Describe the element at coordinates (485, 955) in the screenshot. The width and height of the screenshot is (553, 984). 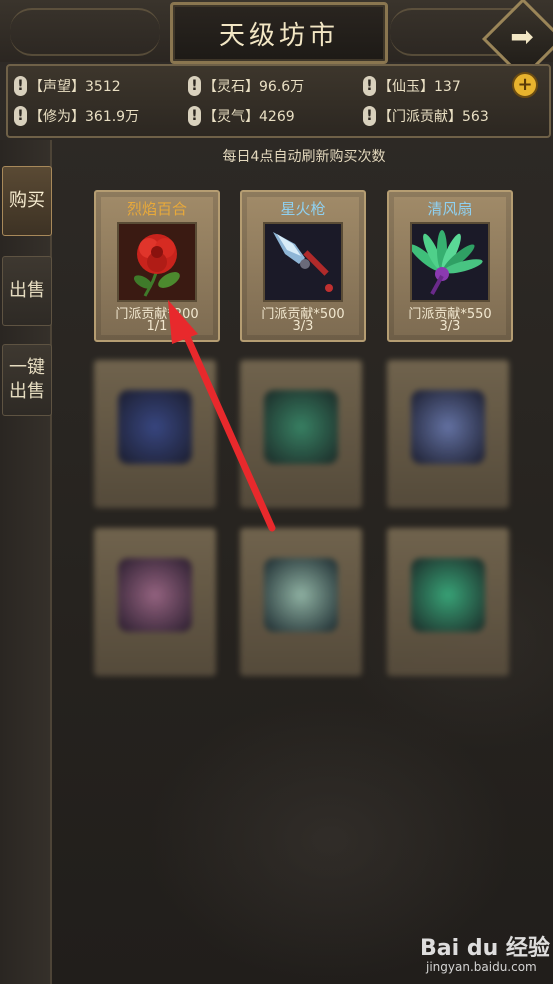
I see `baidu-watermark: Bai du 经验 jingyan.baidu.com` at that location.